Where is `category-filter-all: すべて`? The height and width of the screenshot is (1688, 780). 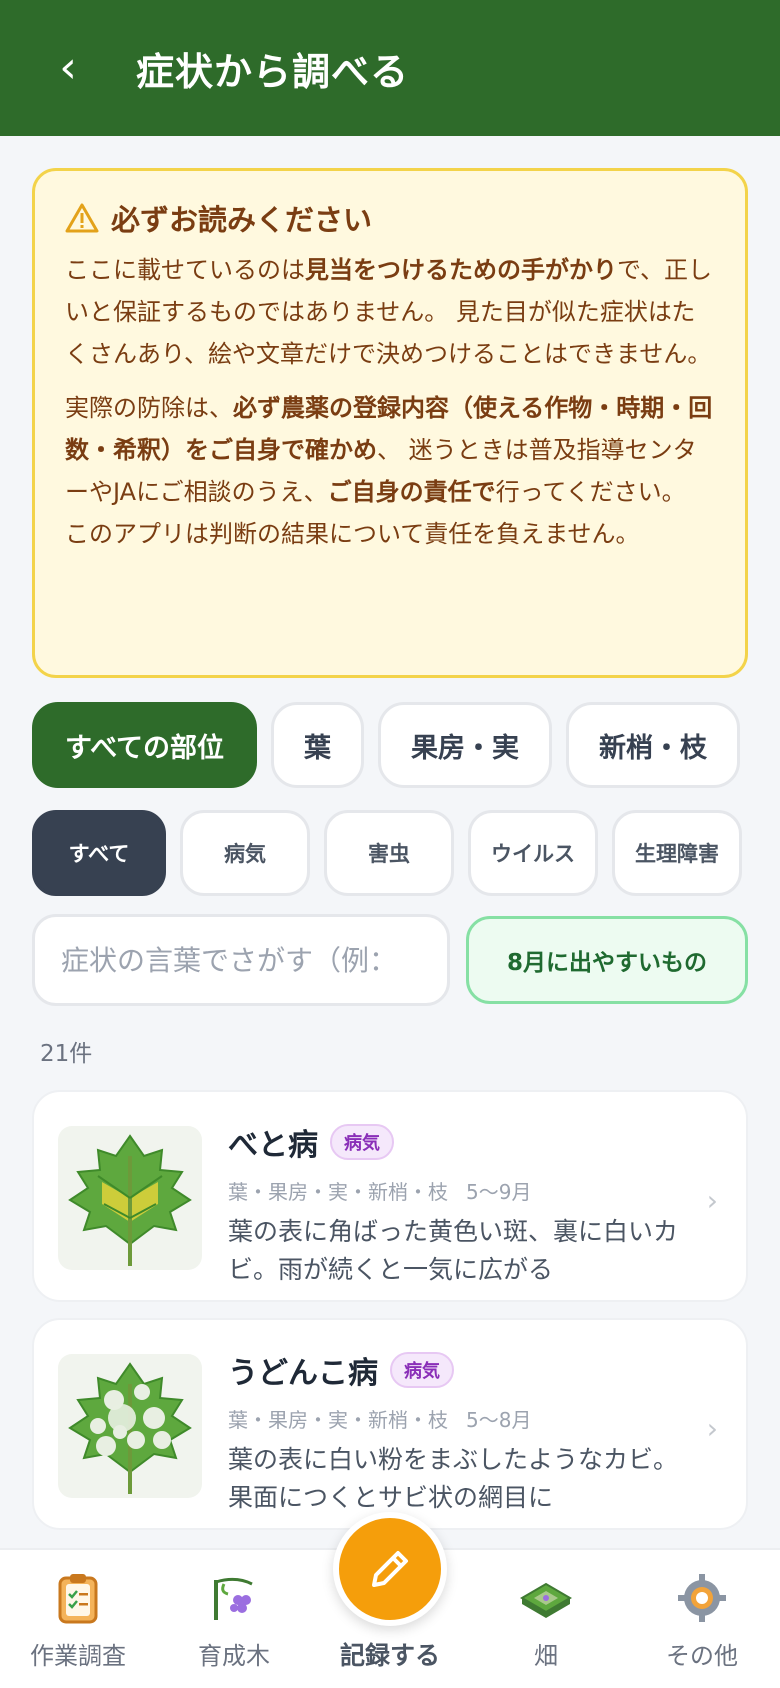 category-filter-all: すべて is located at coordinates (99, 853).